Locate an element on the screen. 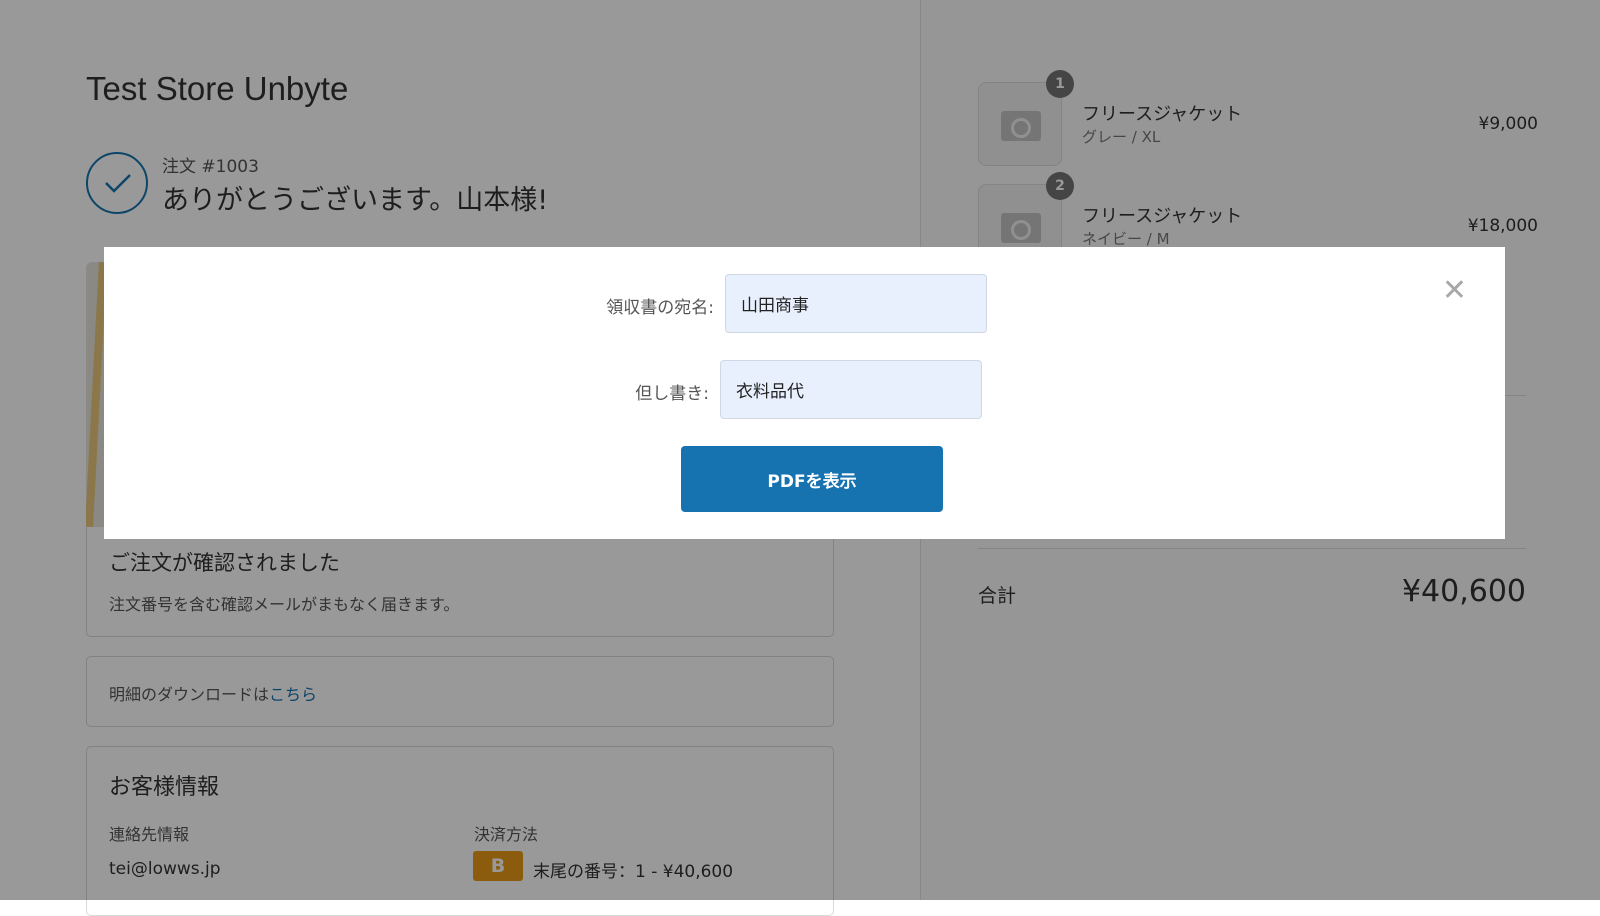 Image resolution: width=1600 pixels, height=916 pixels. close-icon: ✕ is located at coordinates (1454, 290).